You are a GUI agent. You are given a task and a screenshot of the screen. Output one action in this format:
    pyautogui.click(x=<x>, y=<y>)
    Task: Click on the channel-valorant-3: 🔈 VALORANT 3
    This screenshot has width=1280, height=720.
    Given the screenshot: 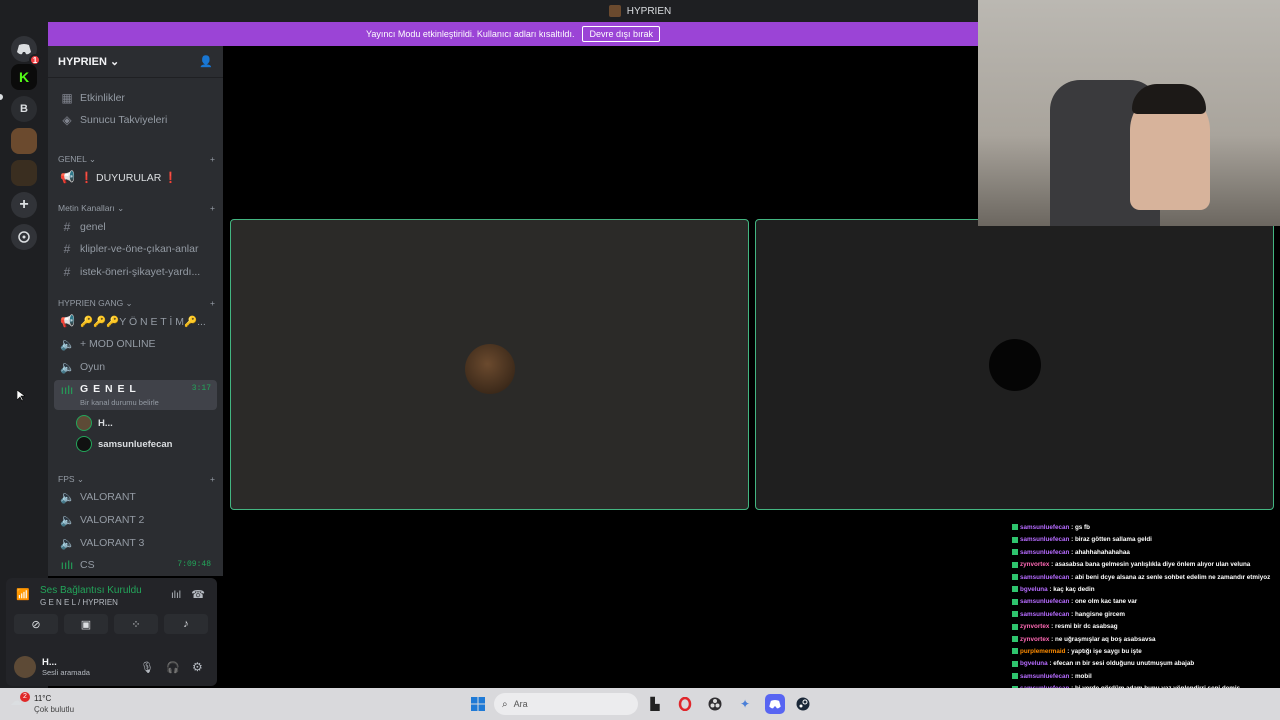 What is the action you would take?
    pyautogui.click(x=135, y=543)
    